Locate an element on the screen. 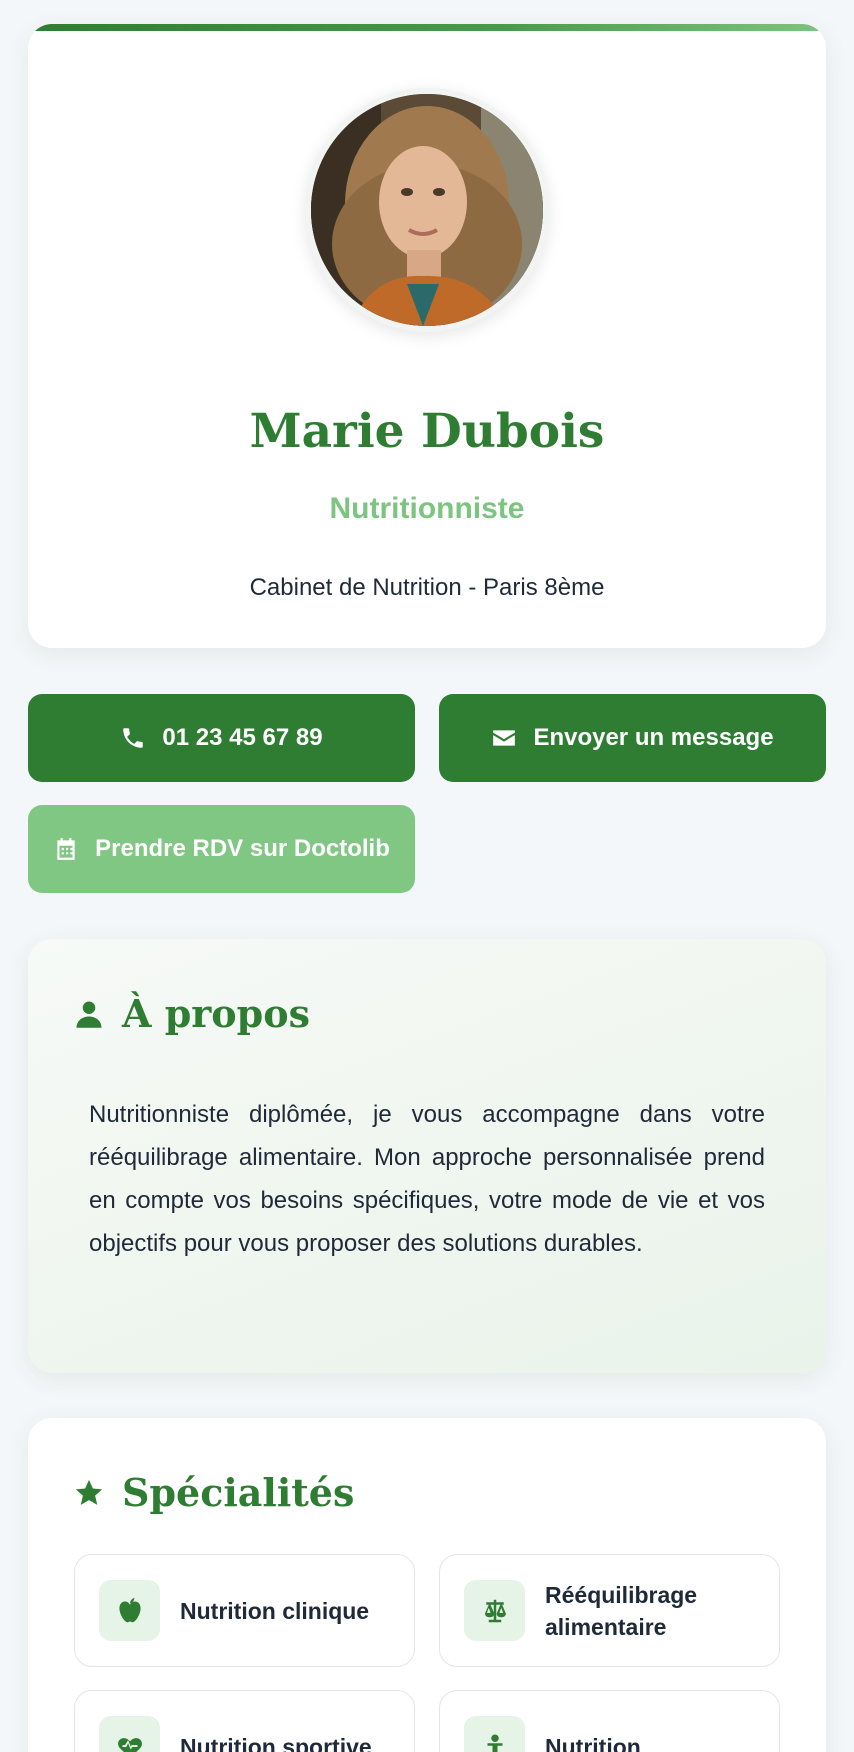 The width and height of the screenshot is (854, 1752). person-icon is located at coordinates (494, 1743).